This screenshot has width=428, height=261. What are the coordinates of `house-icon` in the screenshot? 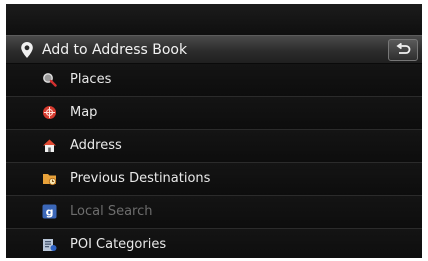 It's located at (49, 145).